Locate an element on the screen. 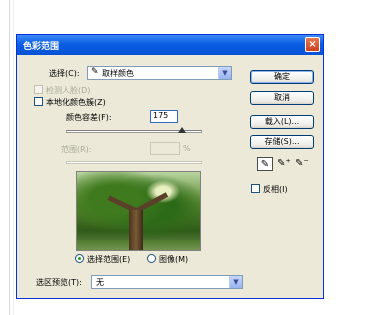 Image resolution: width=378 pixels, height=315 pixels. selection-preview-image is located at coordinates (138, 211).